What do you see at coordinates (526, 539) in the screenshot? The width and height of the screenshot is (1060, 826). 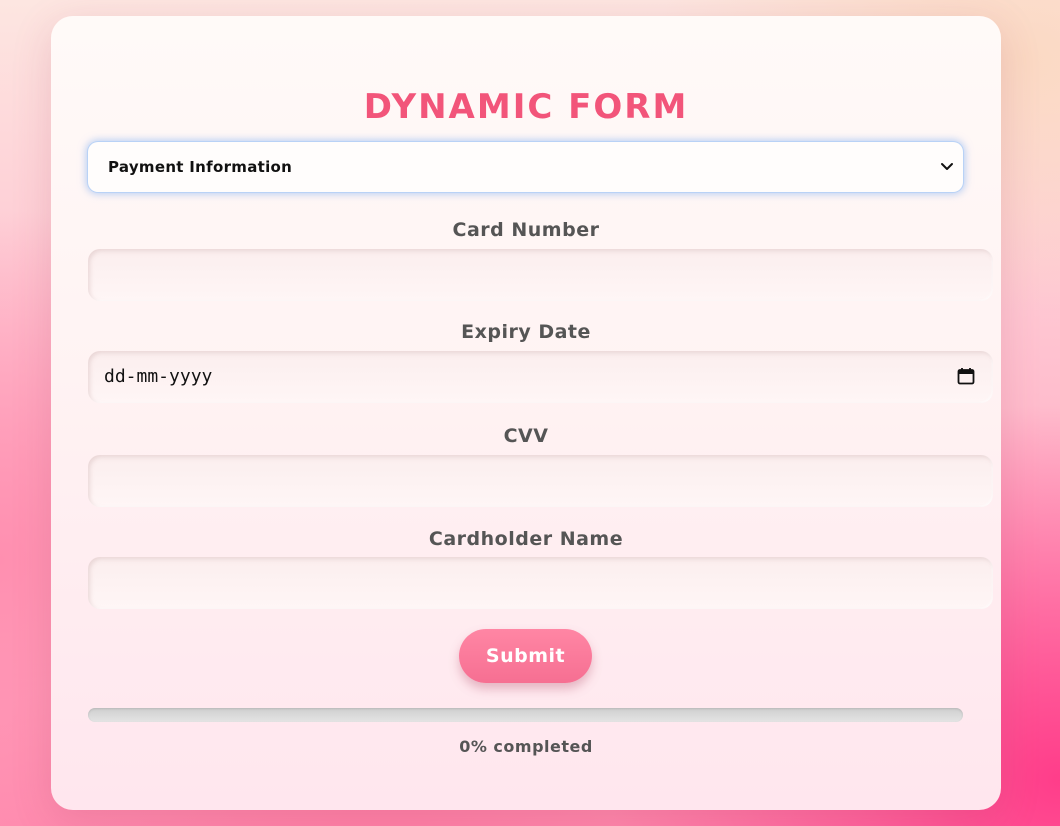 I see `cardholder-name-label: Cardholder Name` at bounding box center [526, 539].